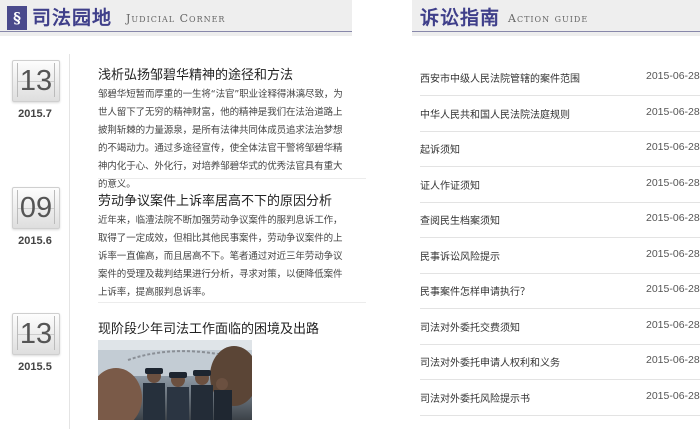 The width and height of the screenshot is (700, 429). I want to click on list-item: 中华人民共和国人民法院法庭规则 2015-06-28, so click(560, 114).